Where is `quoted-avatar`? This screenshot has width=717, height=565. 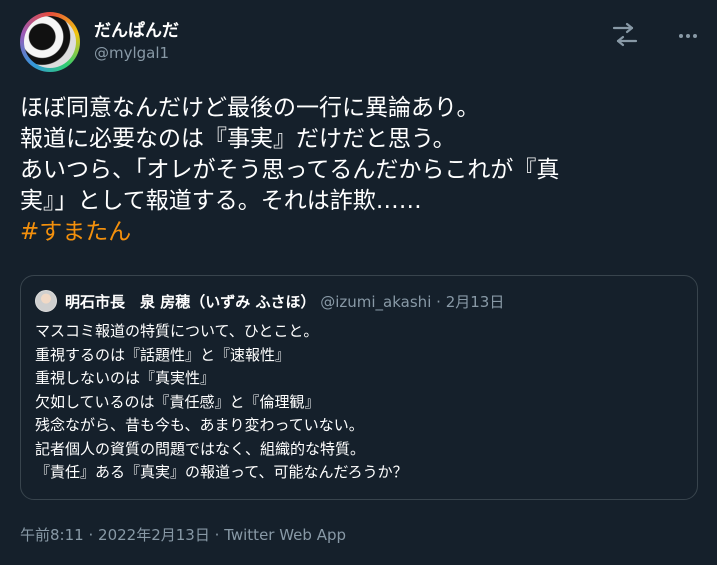 quoted-avatar is located at coordinates (46, 301).